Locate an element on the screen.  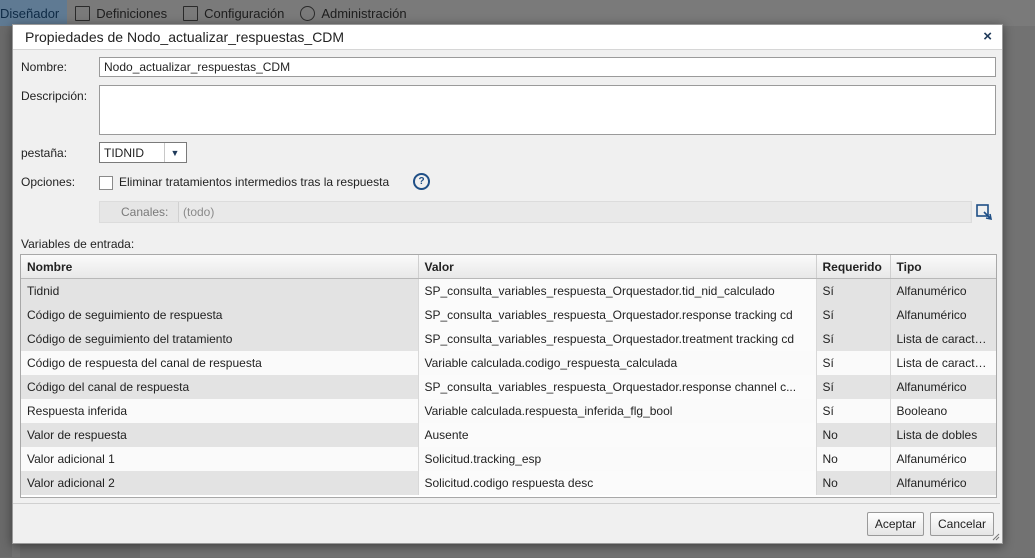
tab-label: Administración is located at coordinates (364, 13).